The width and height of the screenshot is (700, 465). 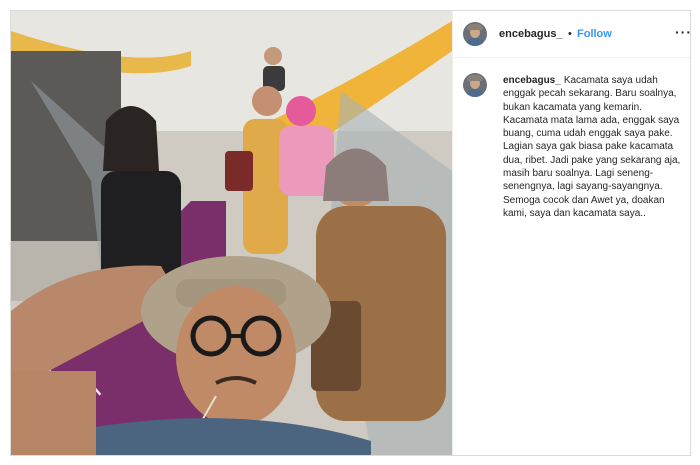 What do you see at coordinates (532, 80) in the screenshot?
I see `caption-username-link: encebagus_` at bounding box center [532, 80].